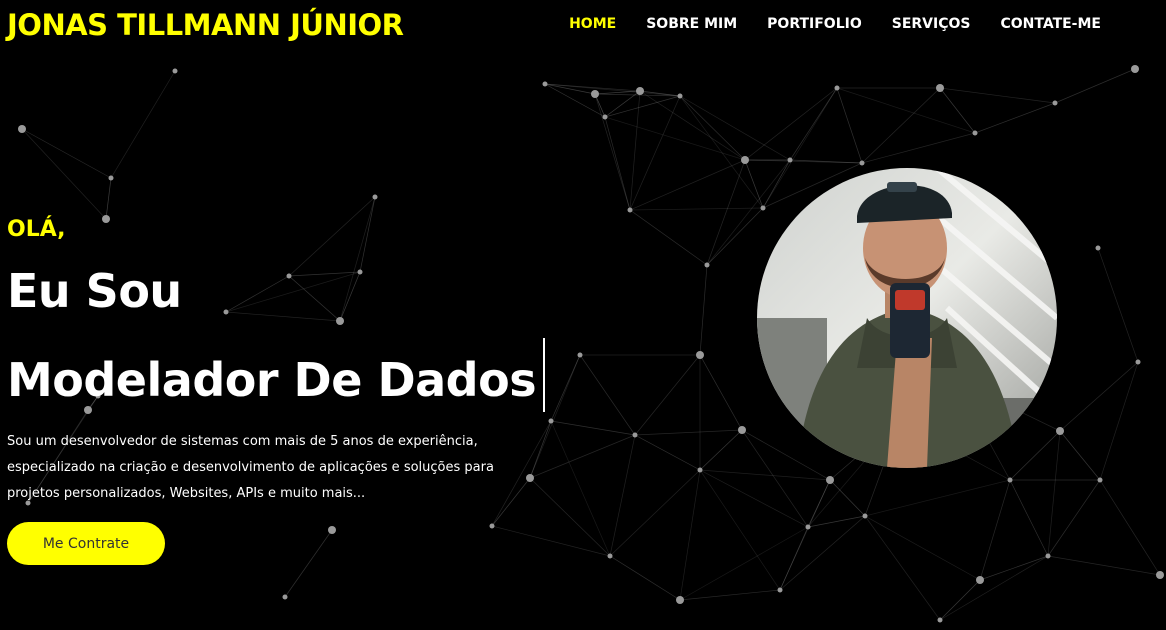 This screenshot has height=630, width=1166. I want to click on typing-caret, so click(544, 375).